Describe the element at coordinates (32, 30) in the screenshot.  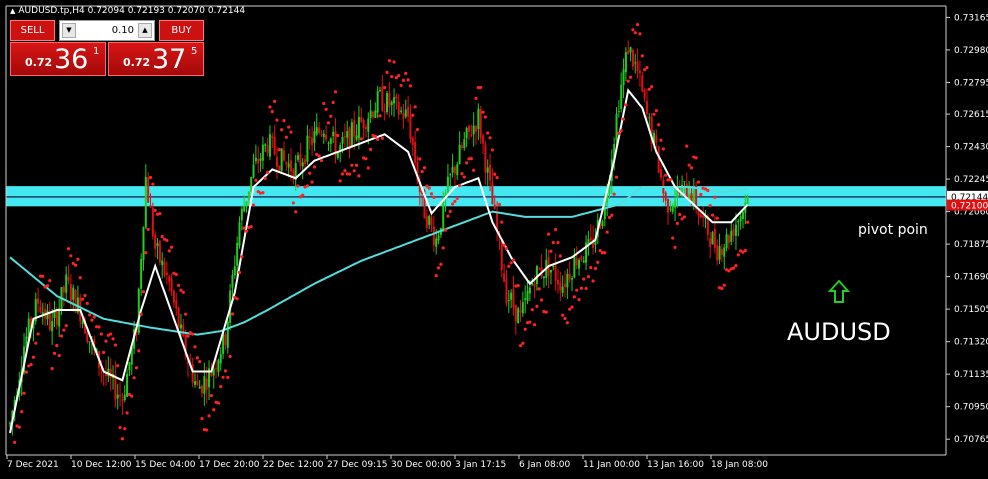
I see `sell-button: SELL` at that location.